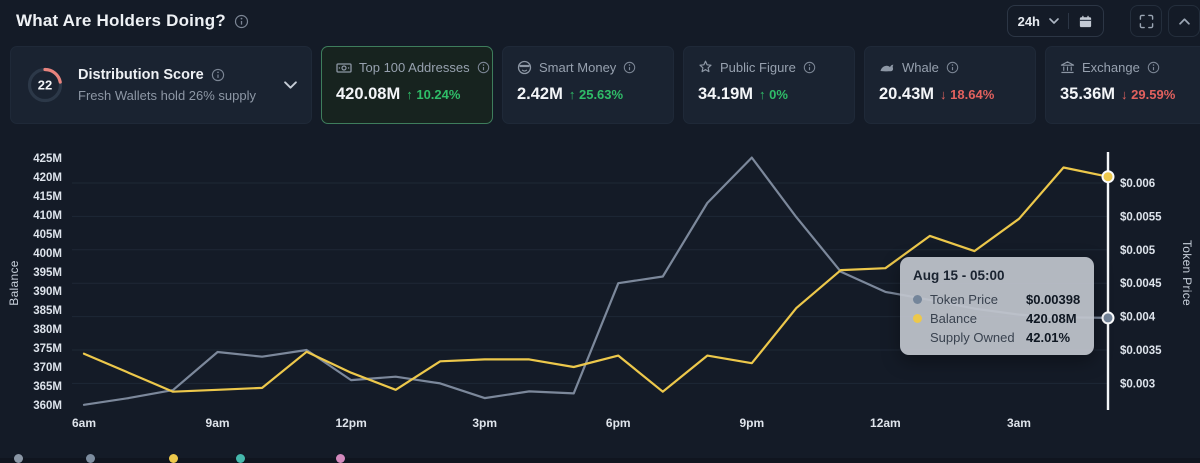  I want to click on right-axis-tick: $0.0045, so click(1141, 284).